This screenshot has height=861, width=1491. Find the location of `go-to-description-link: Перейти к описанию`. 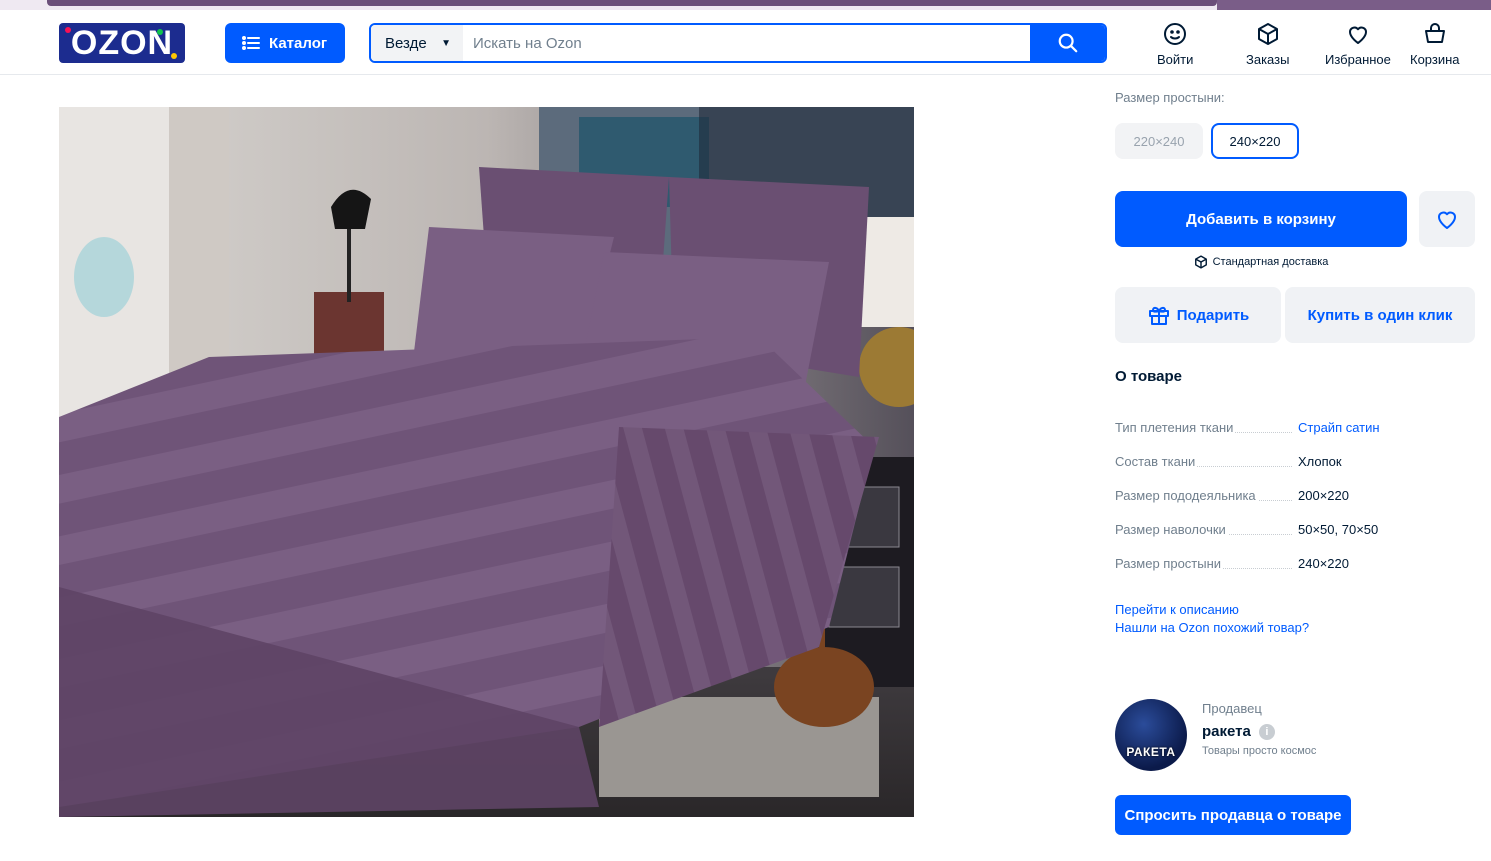

go-to-description-link: Перейти к описанию is located at coordinates (1212, 610).